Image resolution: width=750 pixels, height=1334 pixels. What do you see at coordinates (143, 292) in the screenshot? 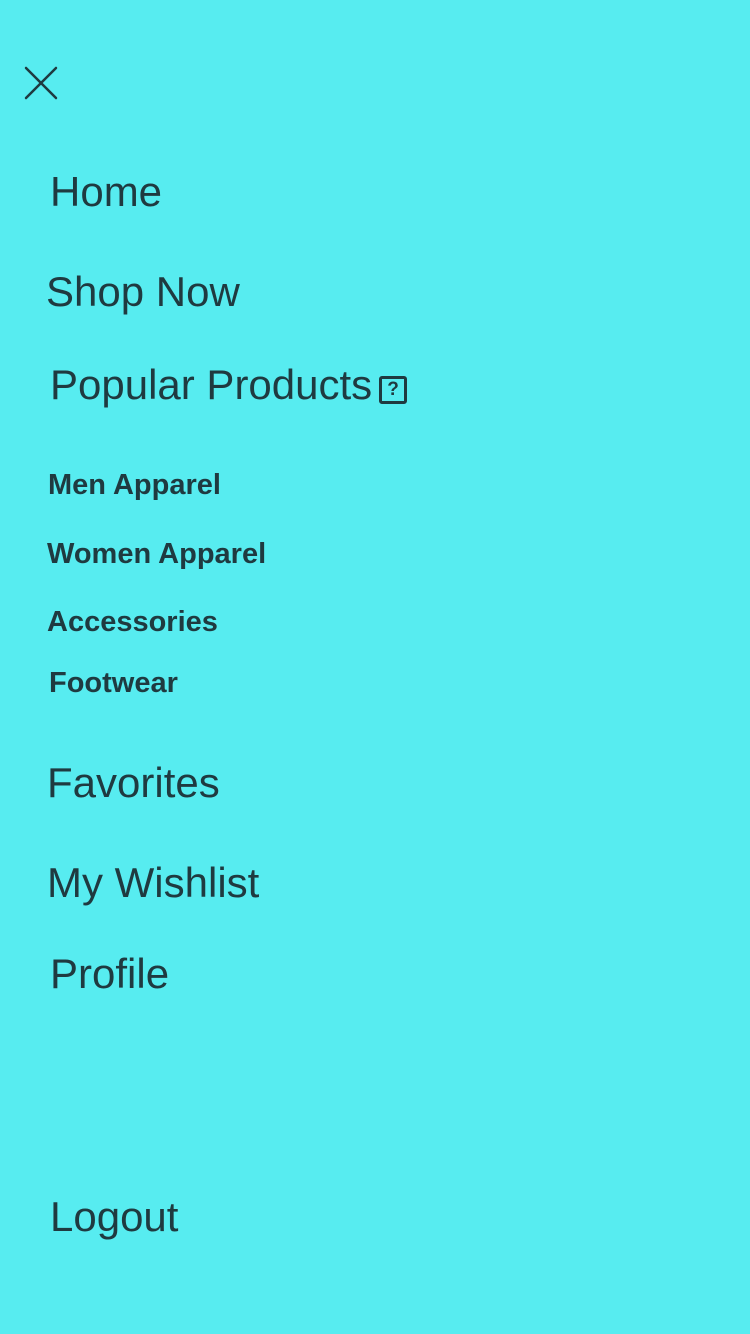
I see `menu-item-shop-now: Shop Now` at bounding box center [143, 292].